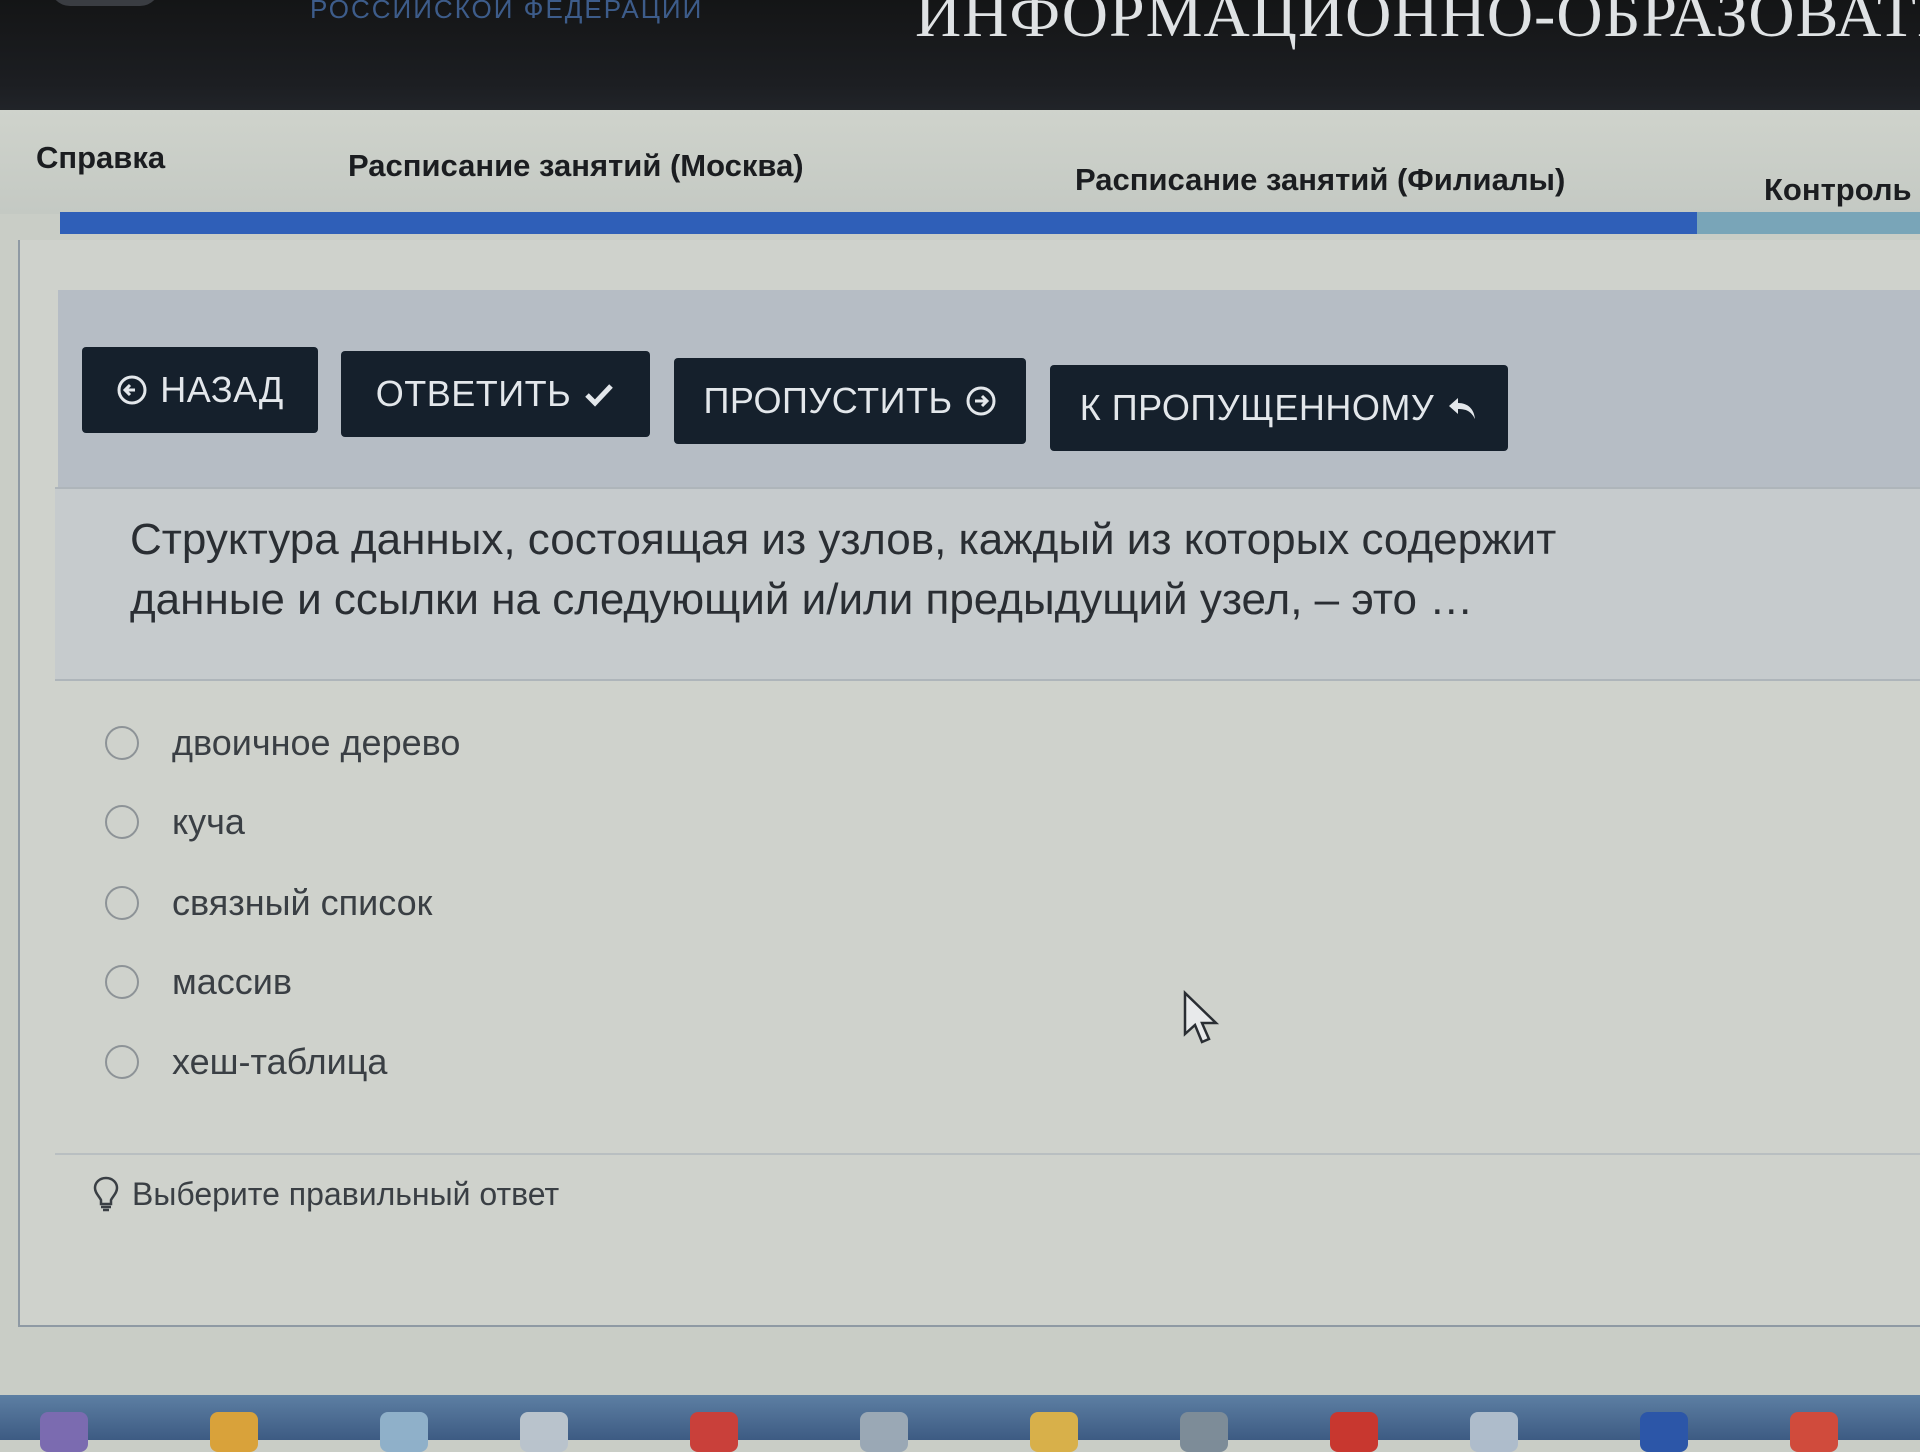  What do you see at coordinates (64, 1432) in the screenshot?
I see `start-icon` at bounding box center [64, 1432].